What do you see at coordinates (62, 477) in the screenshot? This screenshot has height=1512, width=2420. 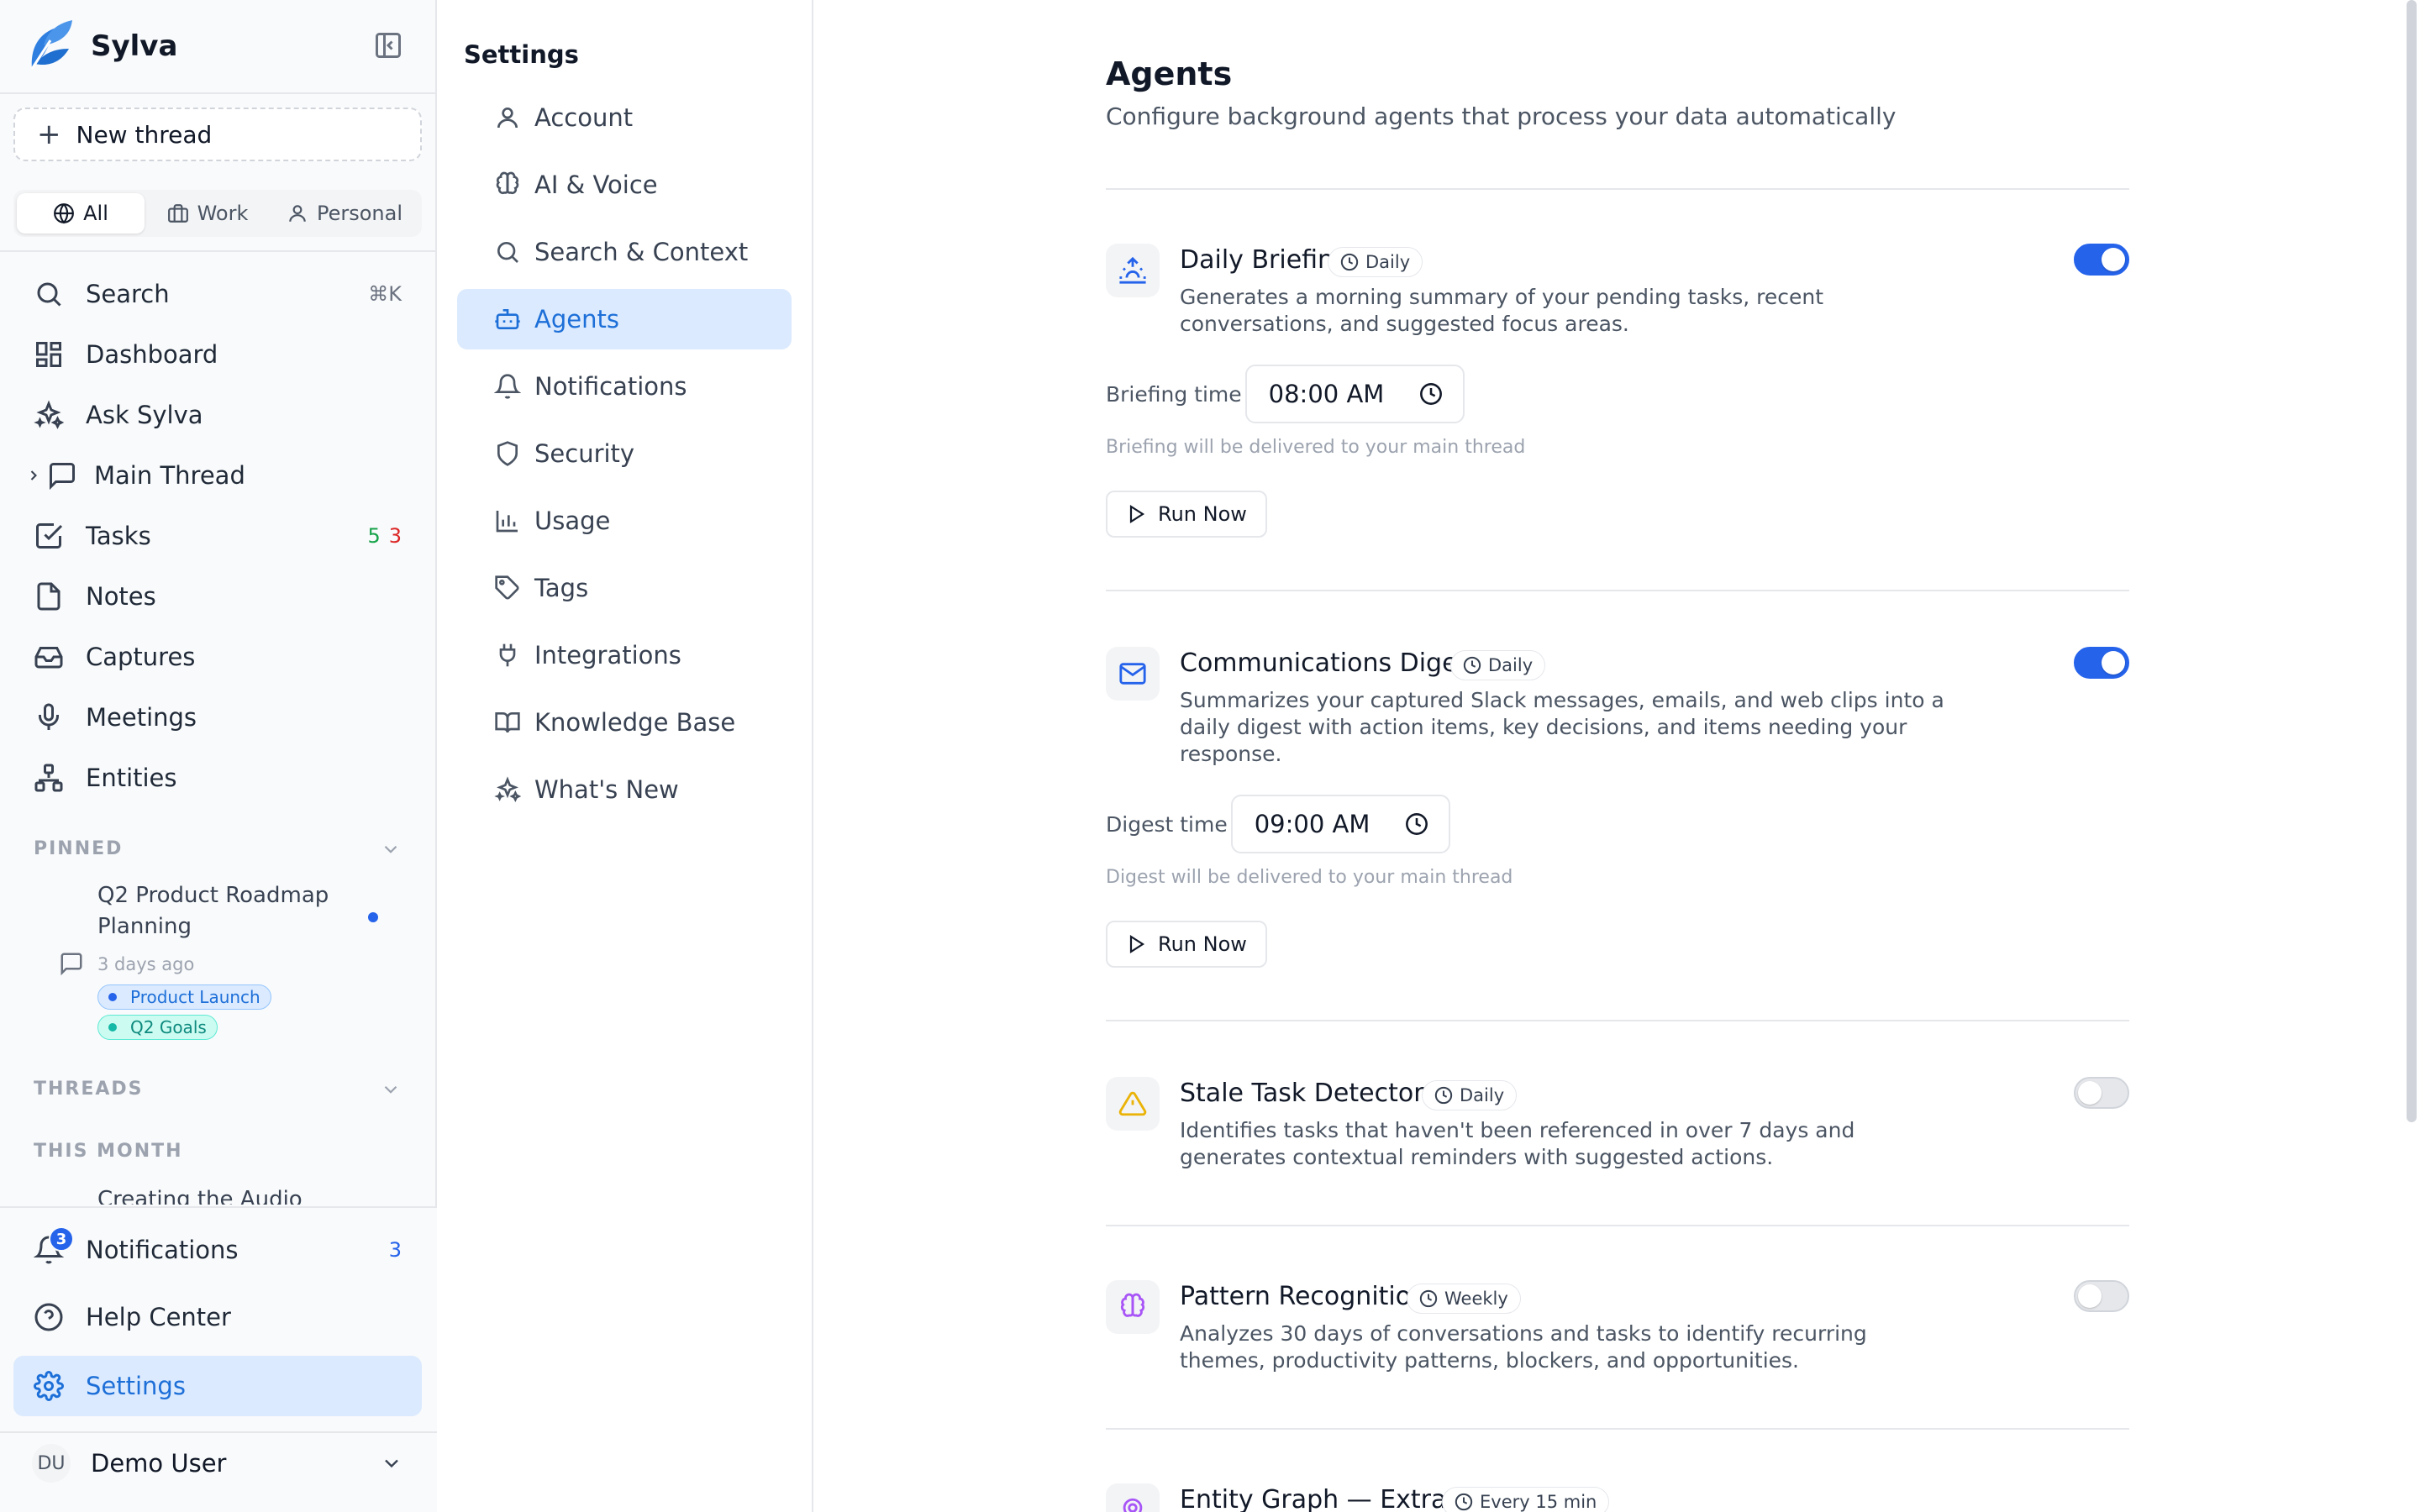 I see `message-square-icon` at bounding box center [62, 477].